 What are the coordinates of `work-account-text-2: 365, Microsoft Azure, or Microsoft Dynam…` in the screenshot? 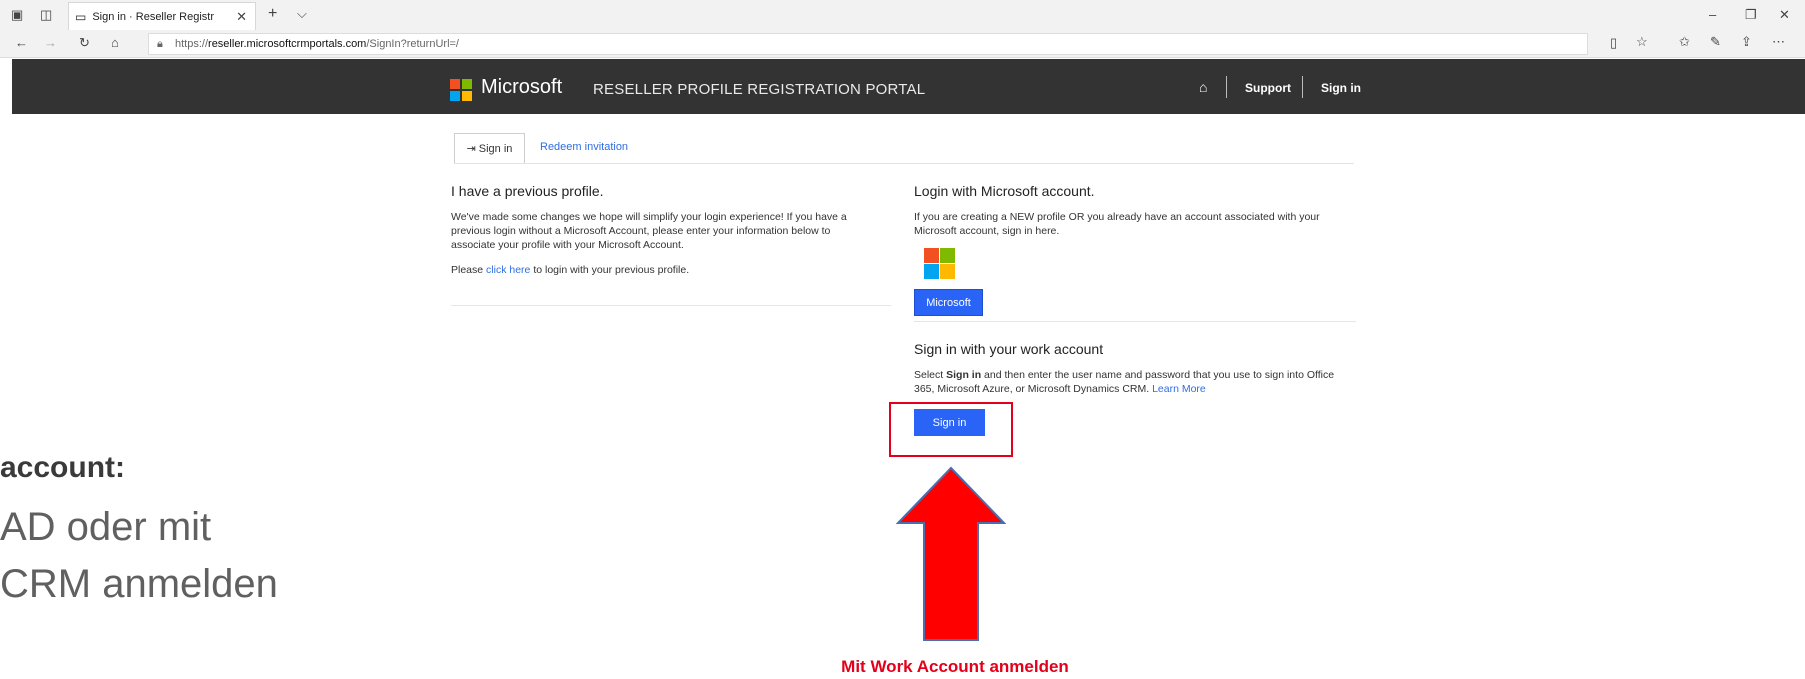 It's located at (1060, 389).